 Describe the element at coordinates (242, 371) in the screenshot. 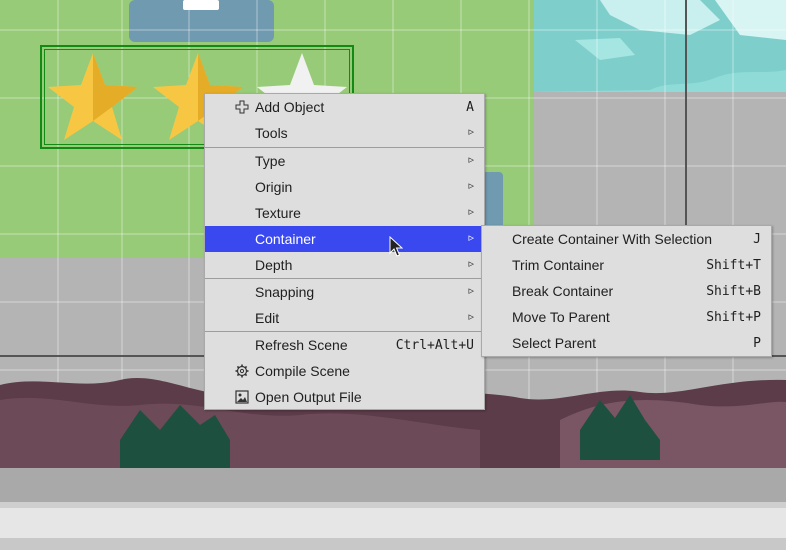

I see `gear-icon` at that location.